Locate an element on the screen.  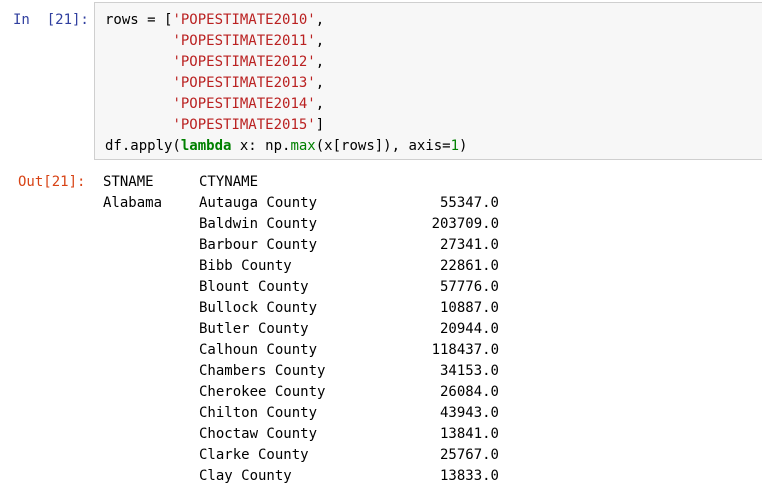
series-row: Bibb County 22861.0 is located at coordinates (349, 266).